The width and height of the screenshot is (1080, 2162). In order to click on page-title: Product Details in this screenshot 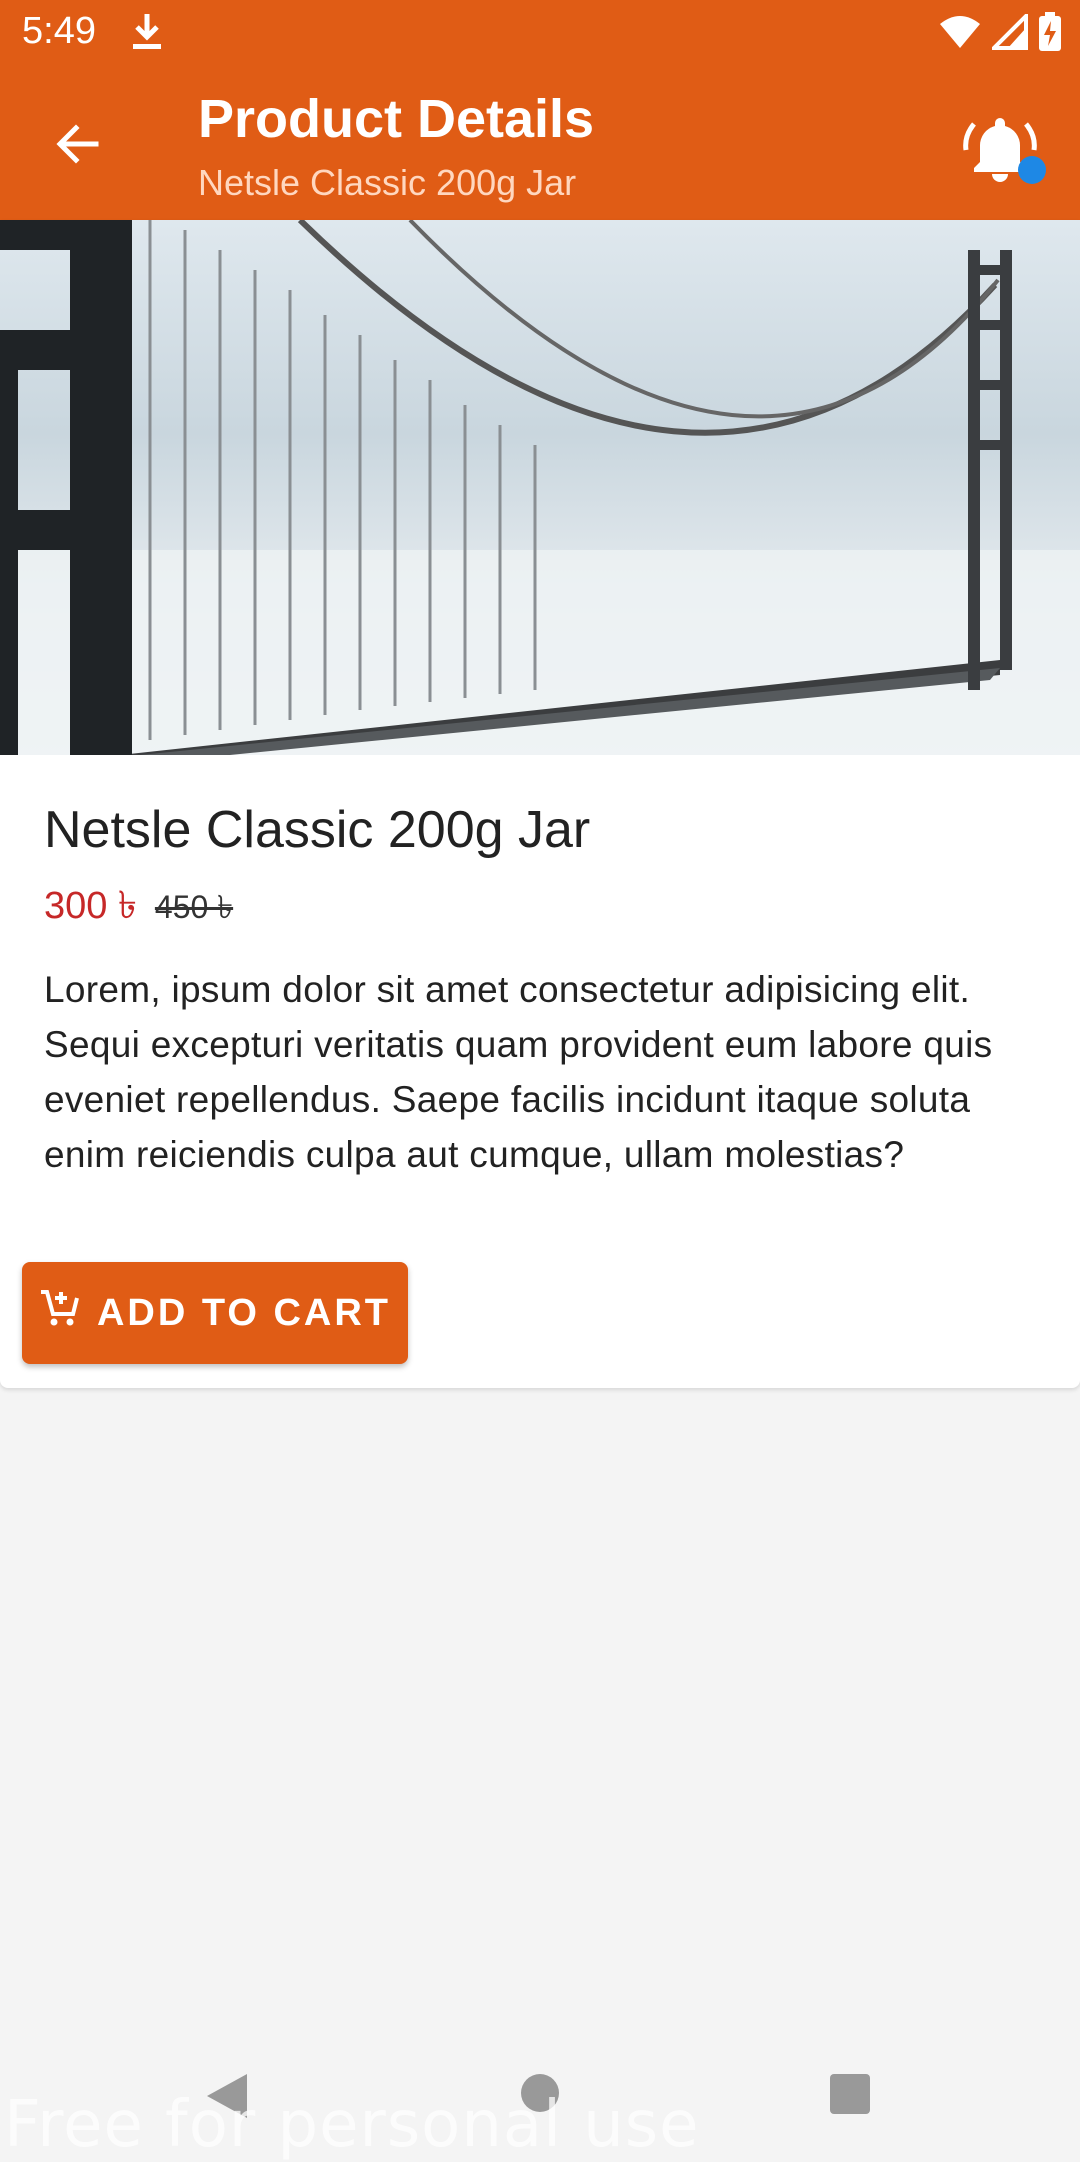, I will do `click(396, 119)`.